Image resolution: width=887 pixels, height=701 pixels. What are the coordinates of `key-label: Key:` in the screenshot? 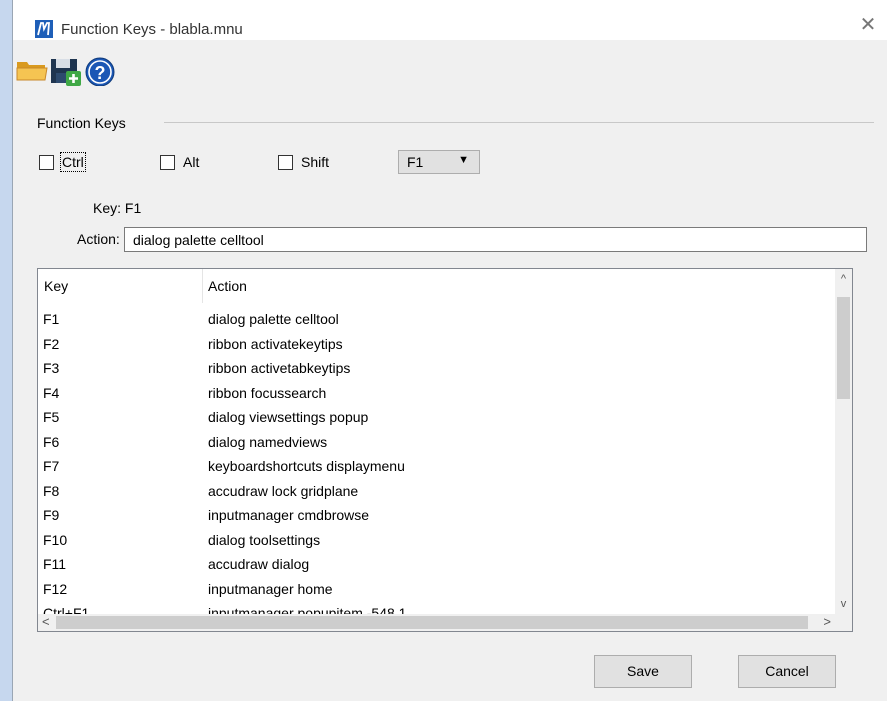 It's located at (107, 208).